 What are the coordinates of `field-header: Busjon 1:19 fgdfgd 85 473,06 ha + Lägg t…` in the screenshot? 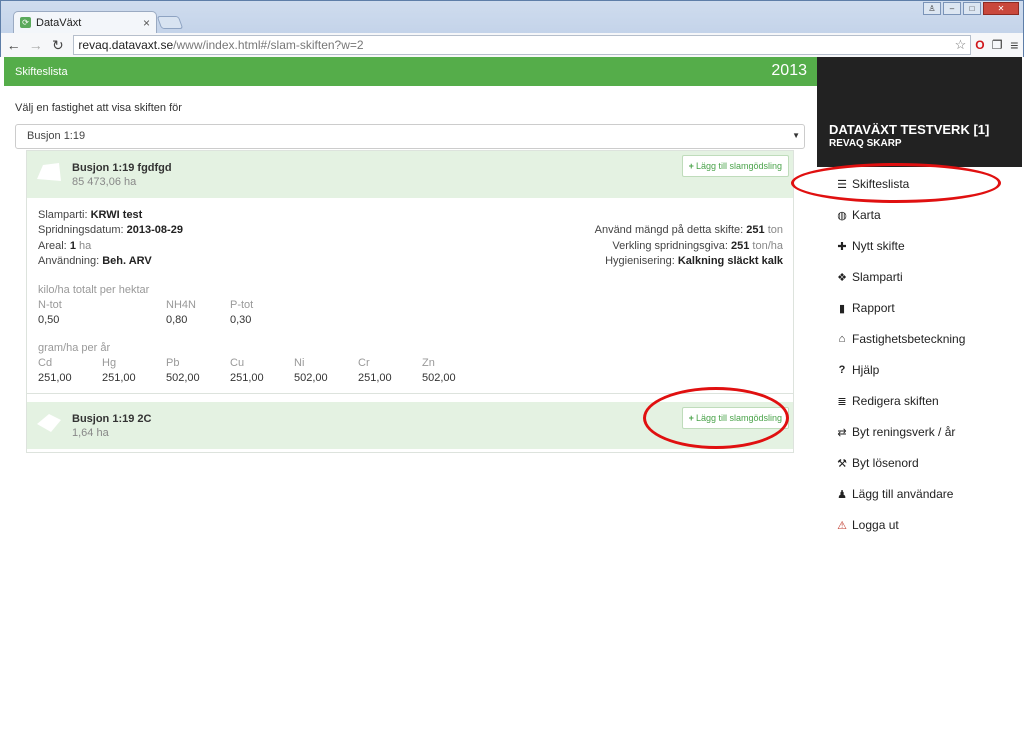 It's located at (410, 174).